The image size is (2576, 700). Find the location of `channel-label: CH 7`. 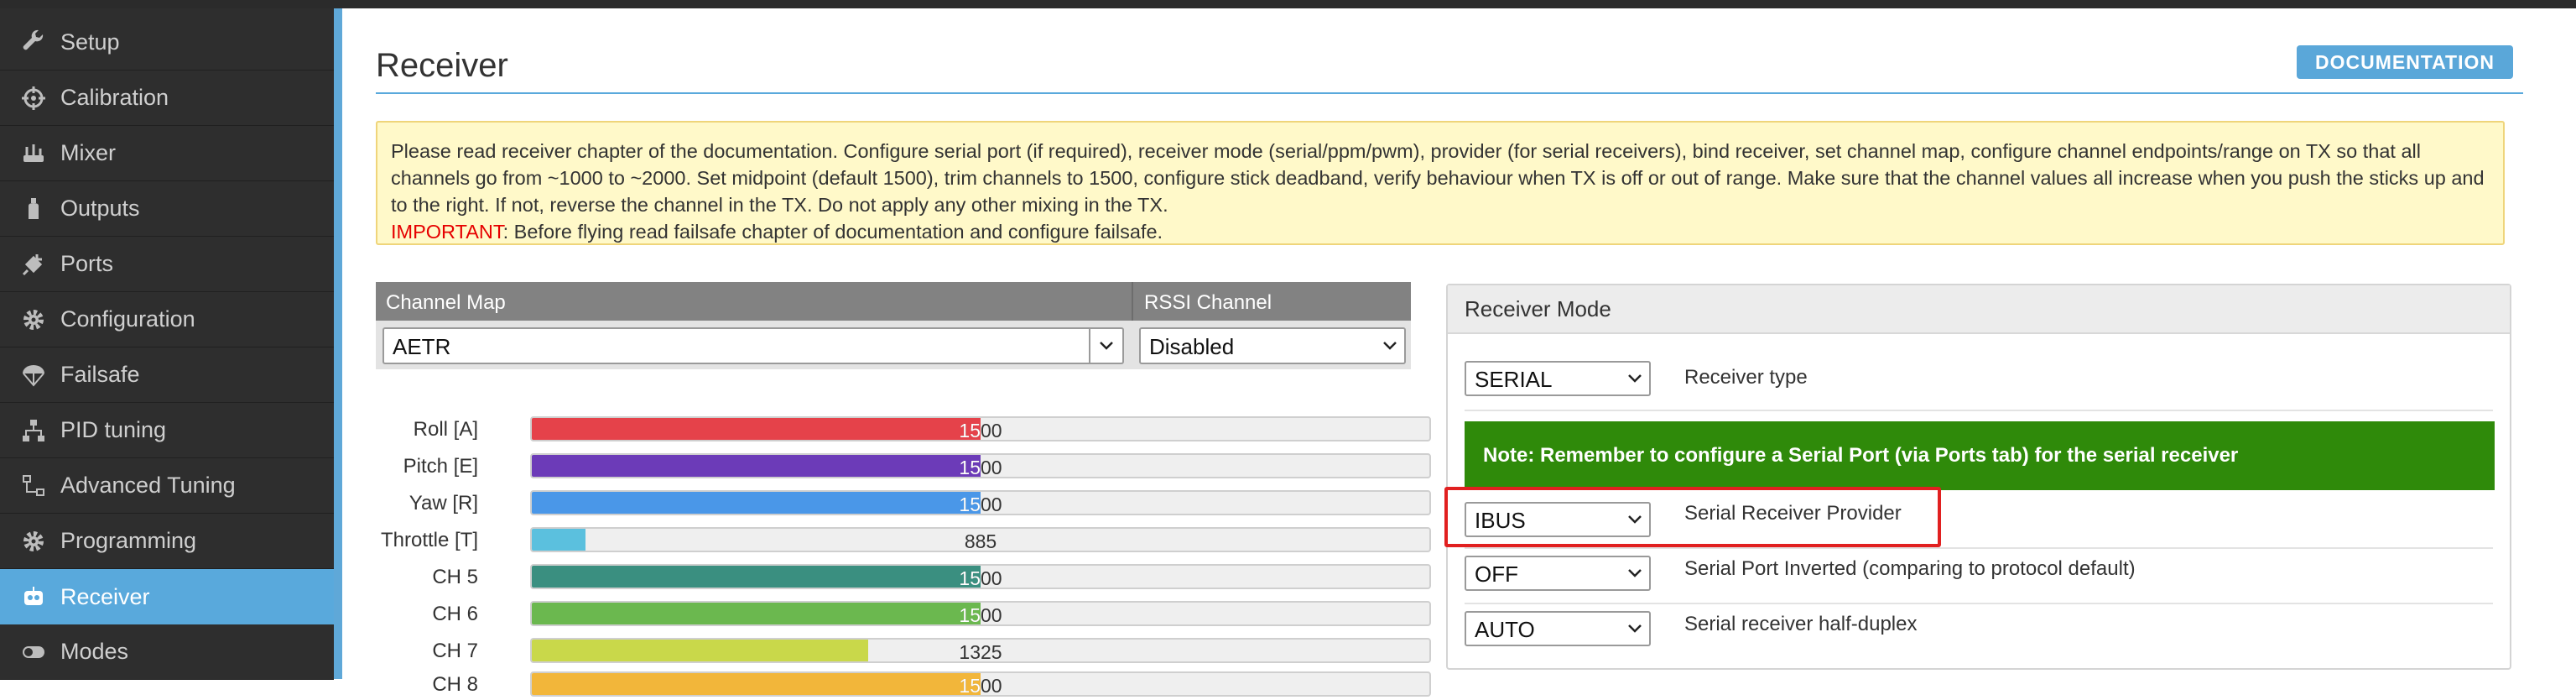

channel-label: CH 7 is located at coordinates (455, 651).